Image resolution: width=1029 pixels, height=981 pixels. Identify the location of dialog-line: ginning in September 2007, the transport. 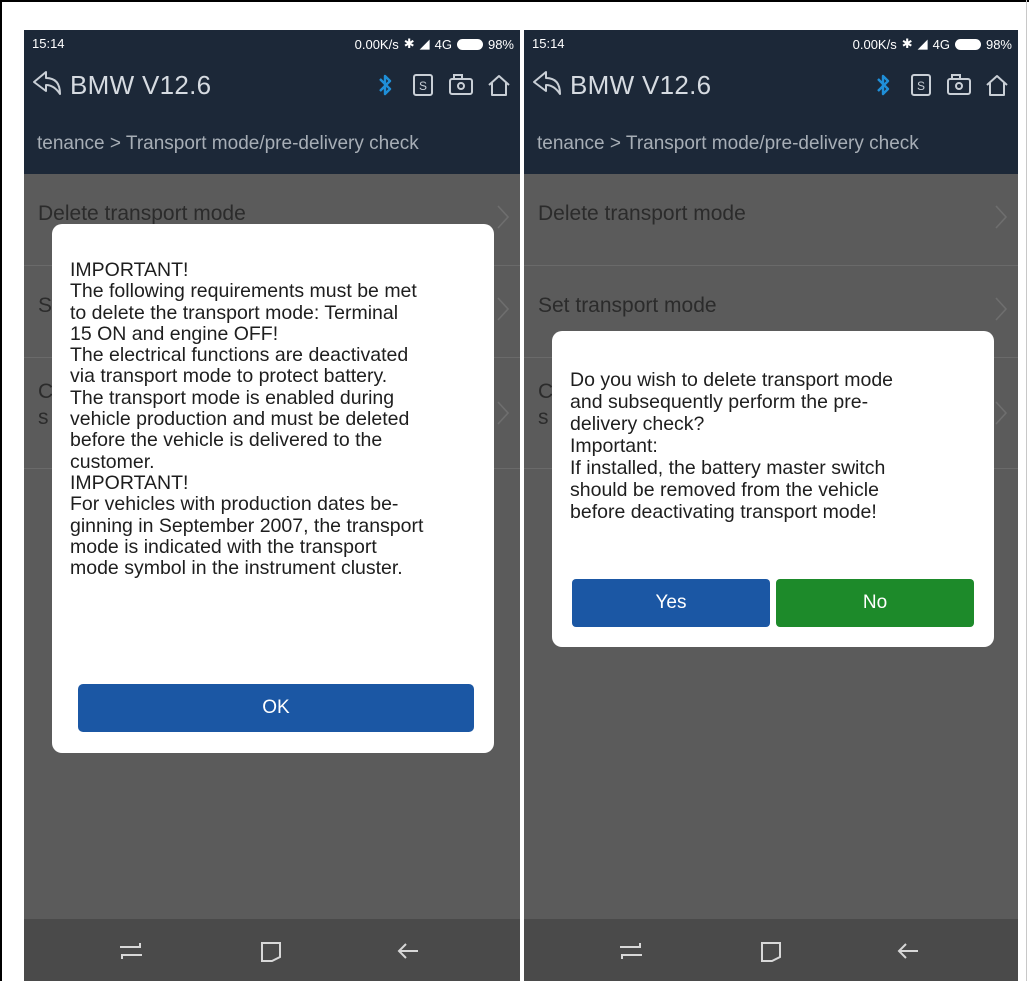
(247, 525).